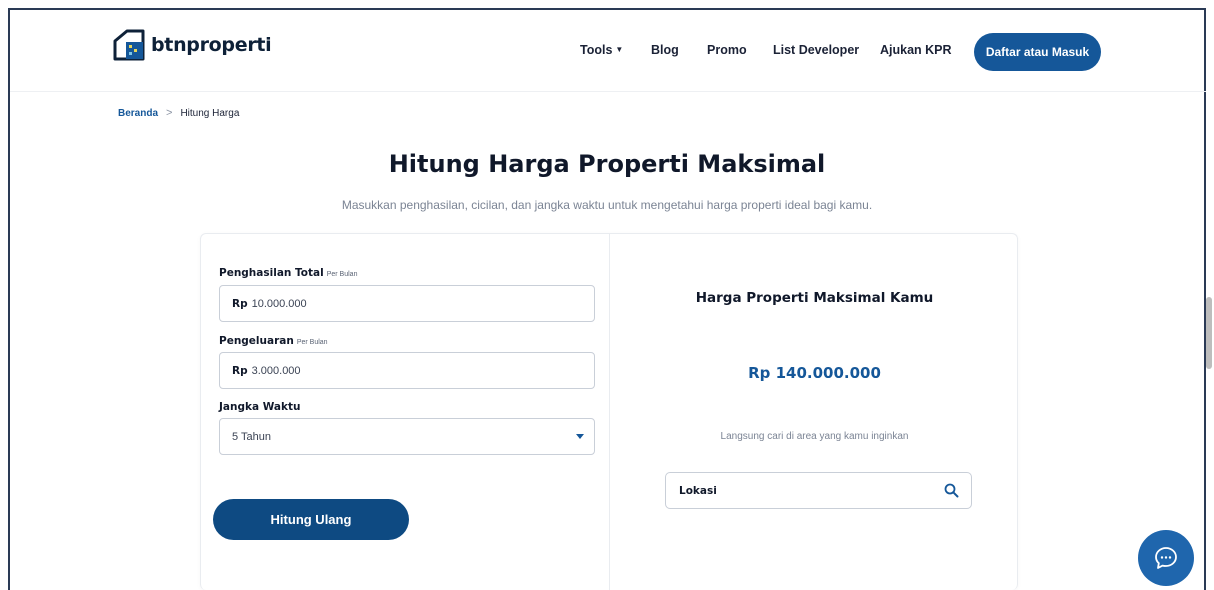  What do you see at coordinates (814, 373) in the screenshot?
I see `result-value: Rp 140.000.000` at bounding box center [814, 373].